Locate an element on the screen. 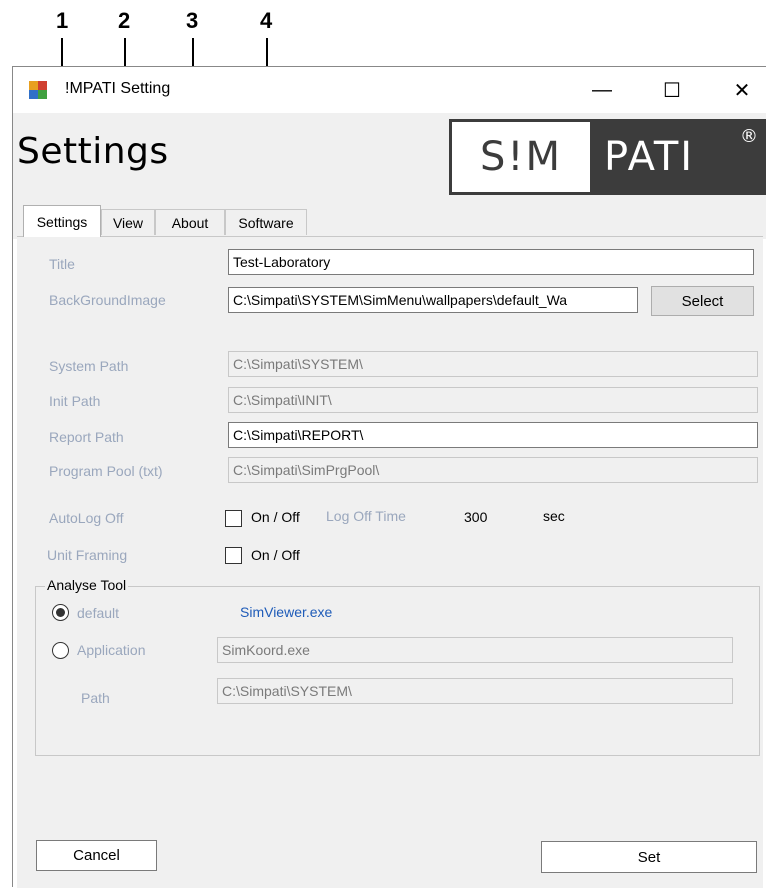 This screenshot has width=766, height=888. tab-software: Software is located at coordinates (266, 222).